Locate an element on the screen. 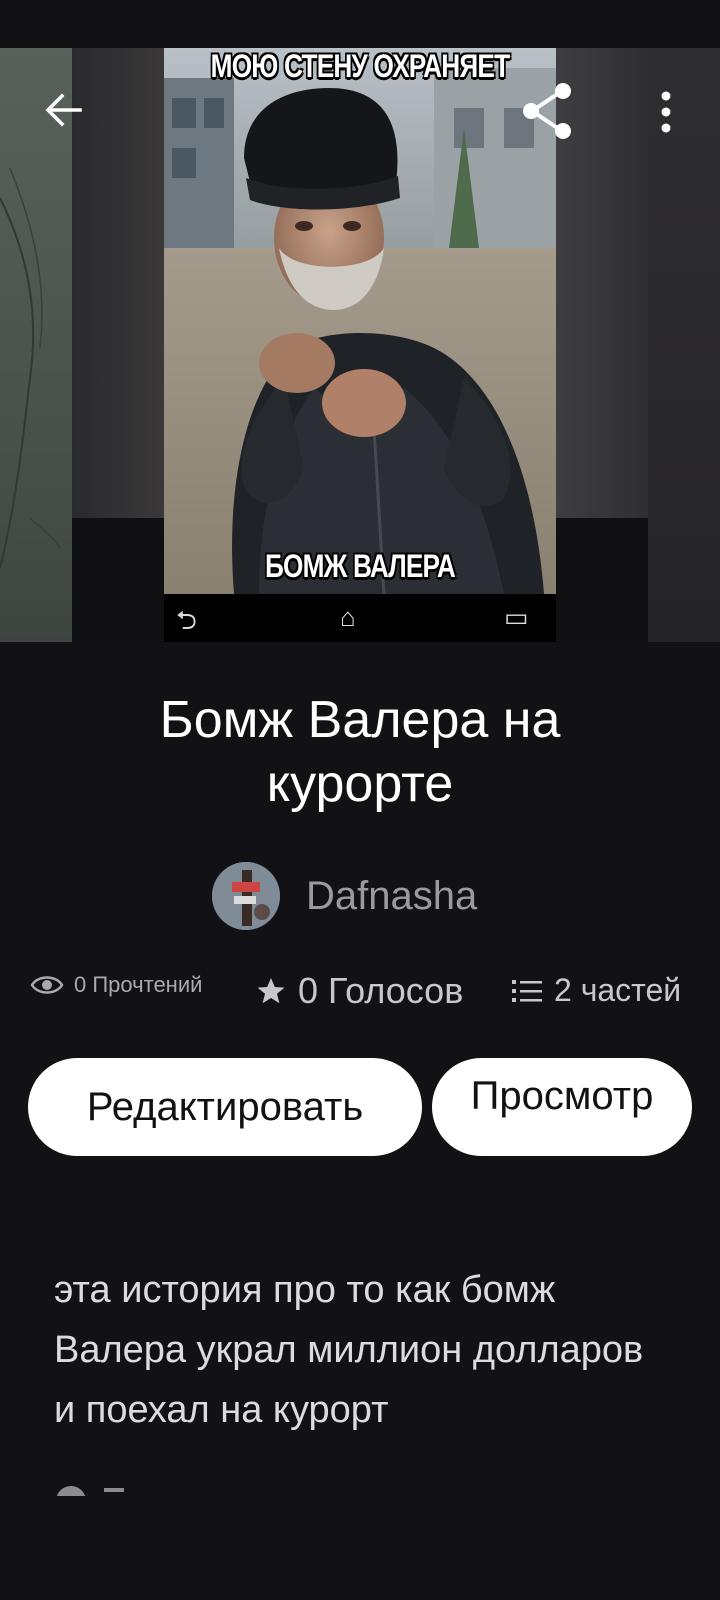 The image size is (720, 1600). eye-icon is located at coordinates (47, 985).